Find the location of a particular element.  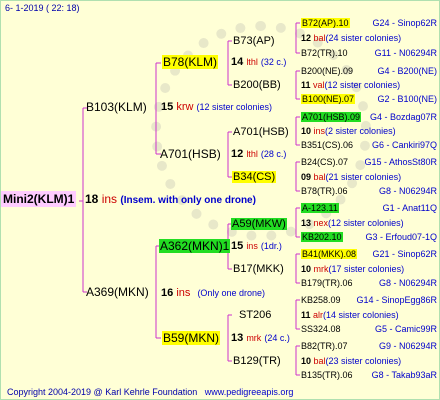

root-queen: Mini2(KLM)1 is located at coordinates (39, 199).